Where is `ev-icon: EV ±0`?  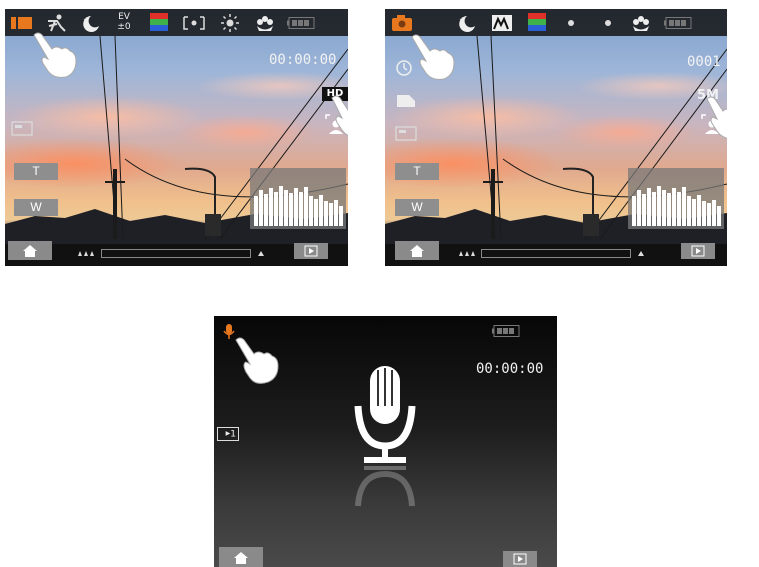
ev-icon: EV ±0 is located at coordinates (124, 23).